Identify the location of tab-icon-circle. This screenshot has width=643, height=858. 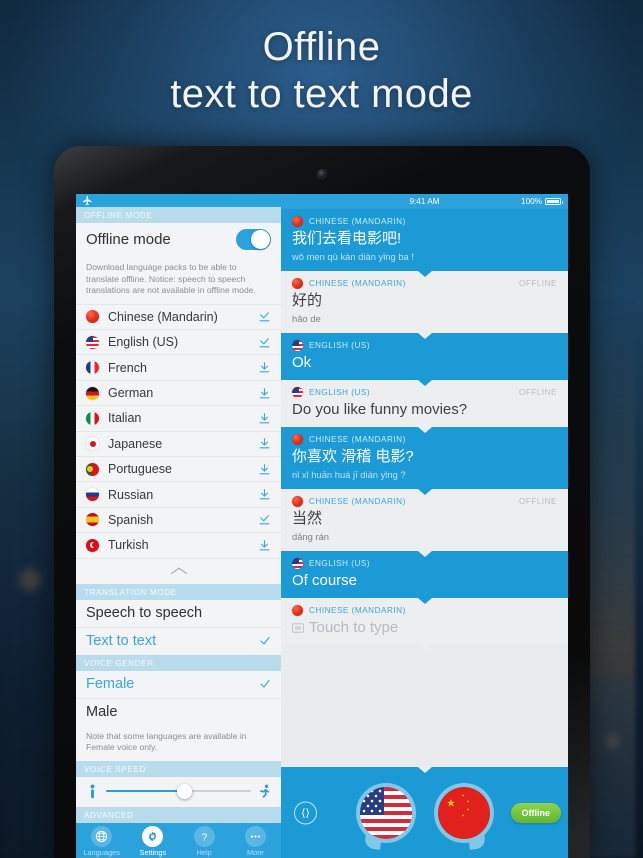
(153, 836).